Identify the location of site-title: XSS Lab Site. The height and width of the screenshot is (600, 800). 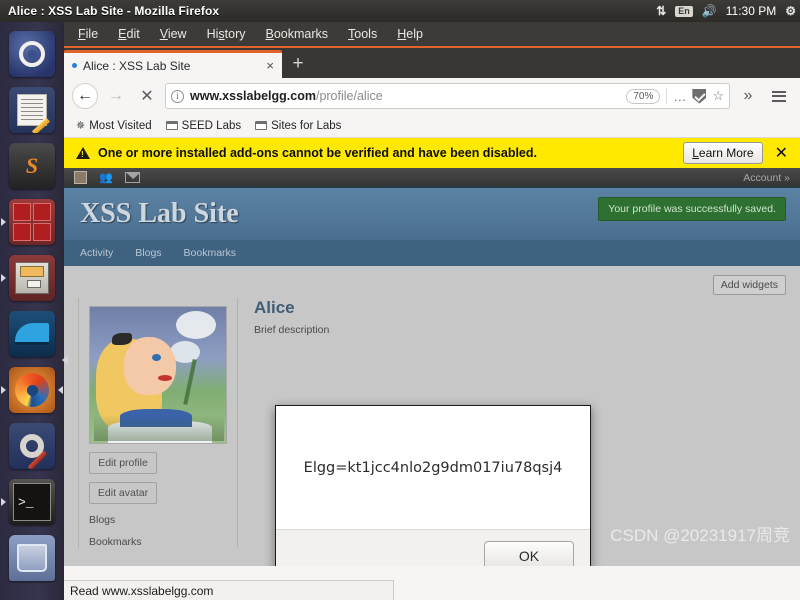
(159, 213).